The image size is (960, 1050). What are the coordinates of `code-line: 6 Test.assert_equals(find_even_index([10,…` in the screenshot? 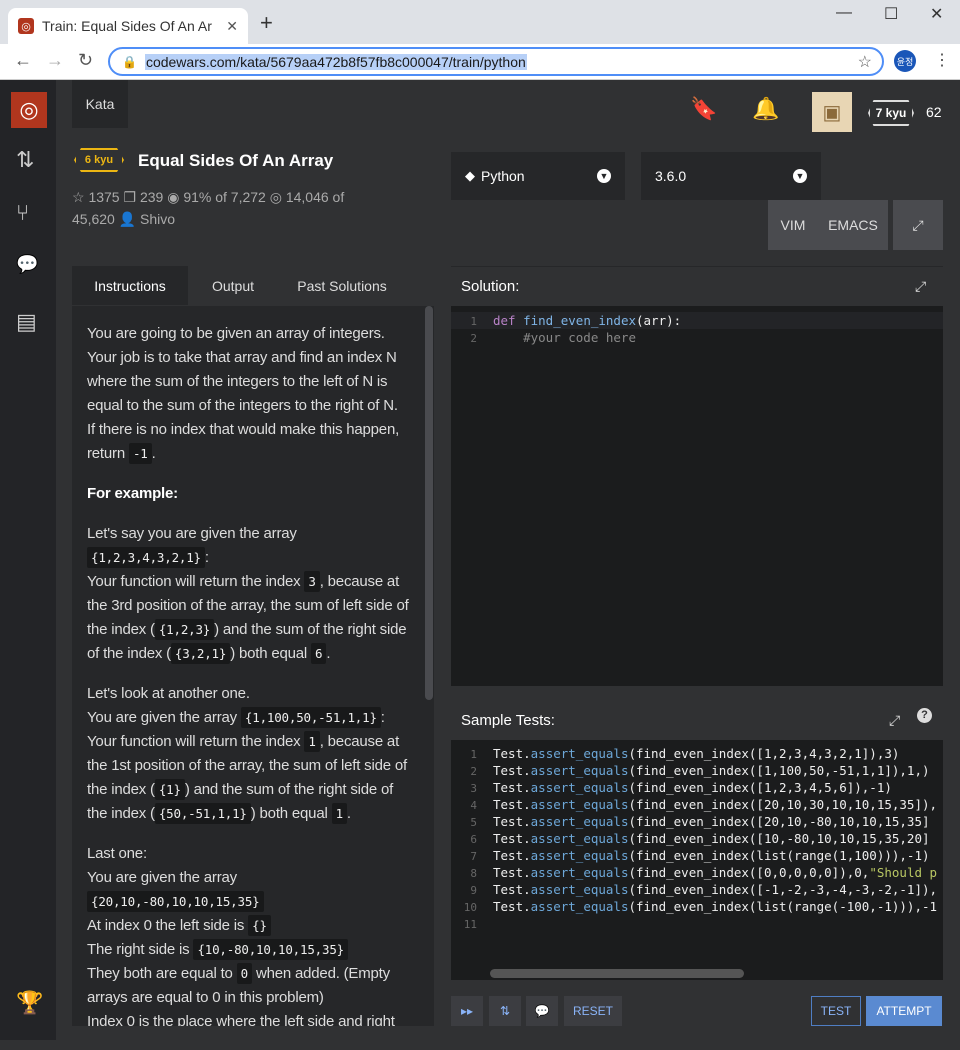 It's located at (697, 838).